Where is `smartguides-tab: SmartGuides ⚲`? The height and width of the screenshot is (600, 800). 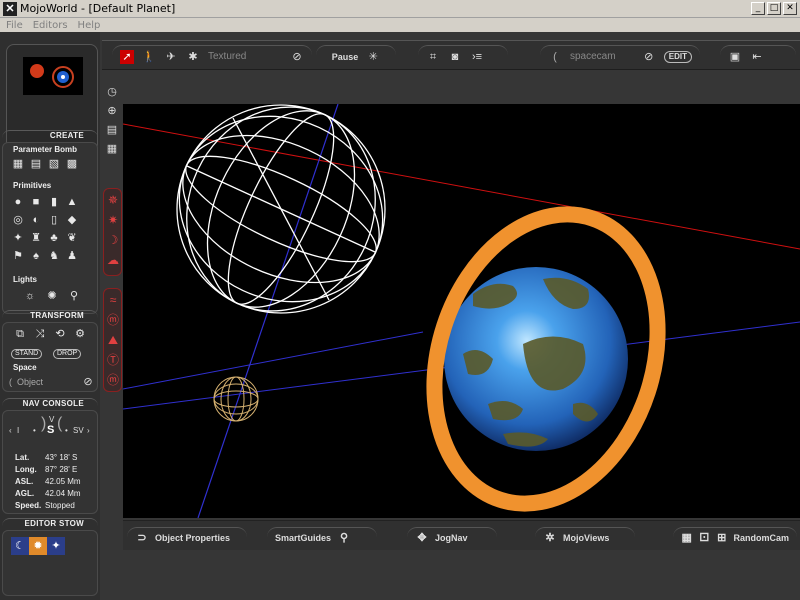 smartguides-tab: SmartGuides ⚲ is located at coordinates (322, 537).